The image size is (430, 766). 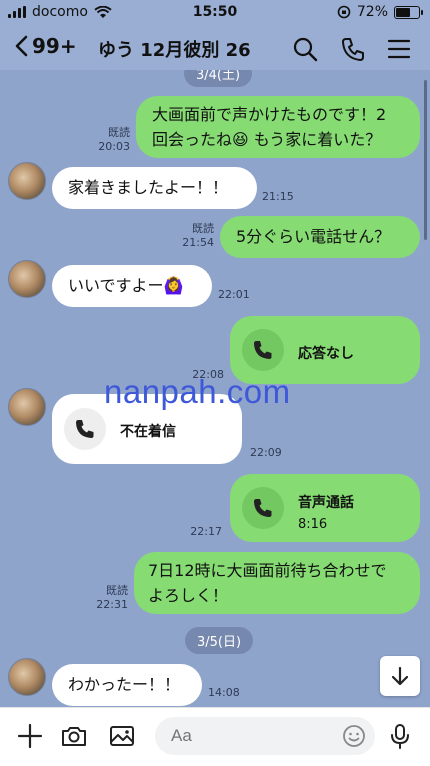 I want to click on message-bubble-received: わかったー！！, so click(x=127, y=685).